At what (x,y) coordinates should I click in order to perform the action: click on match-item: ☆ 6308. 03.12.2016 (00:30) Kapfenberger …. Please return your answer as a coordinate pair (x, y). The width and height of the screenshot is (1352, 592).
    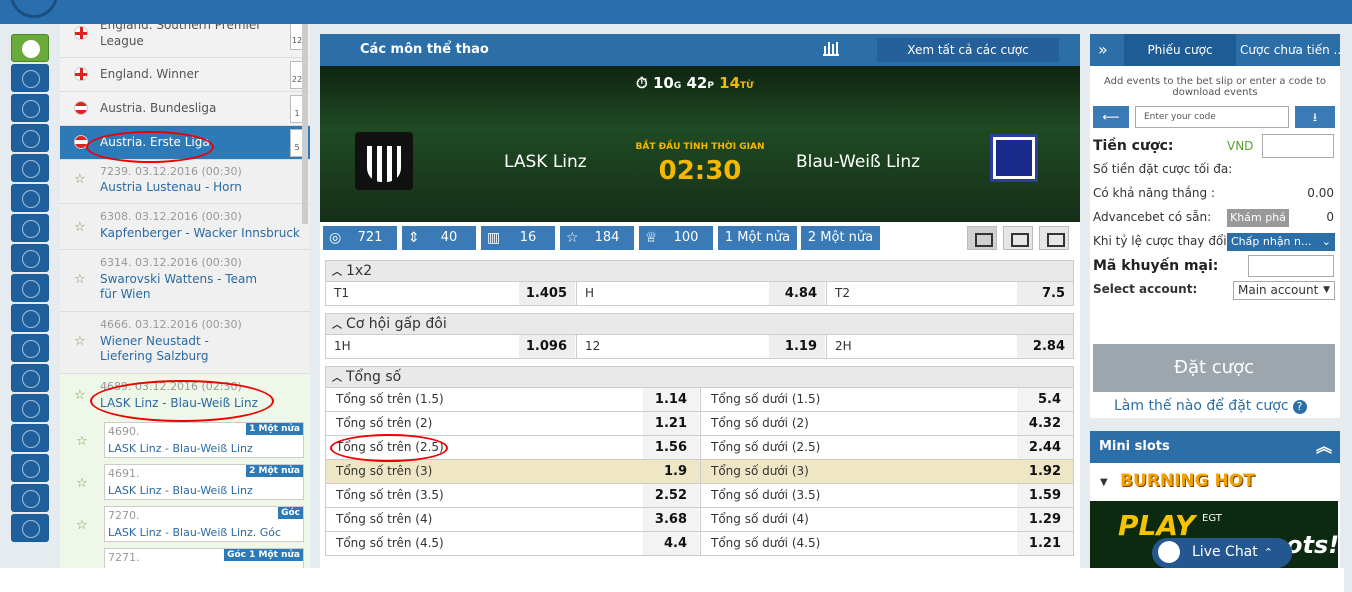
    Looking at the image, I should click on (185, 227).